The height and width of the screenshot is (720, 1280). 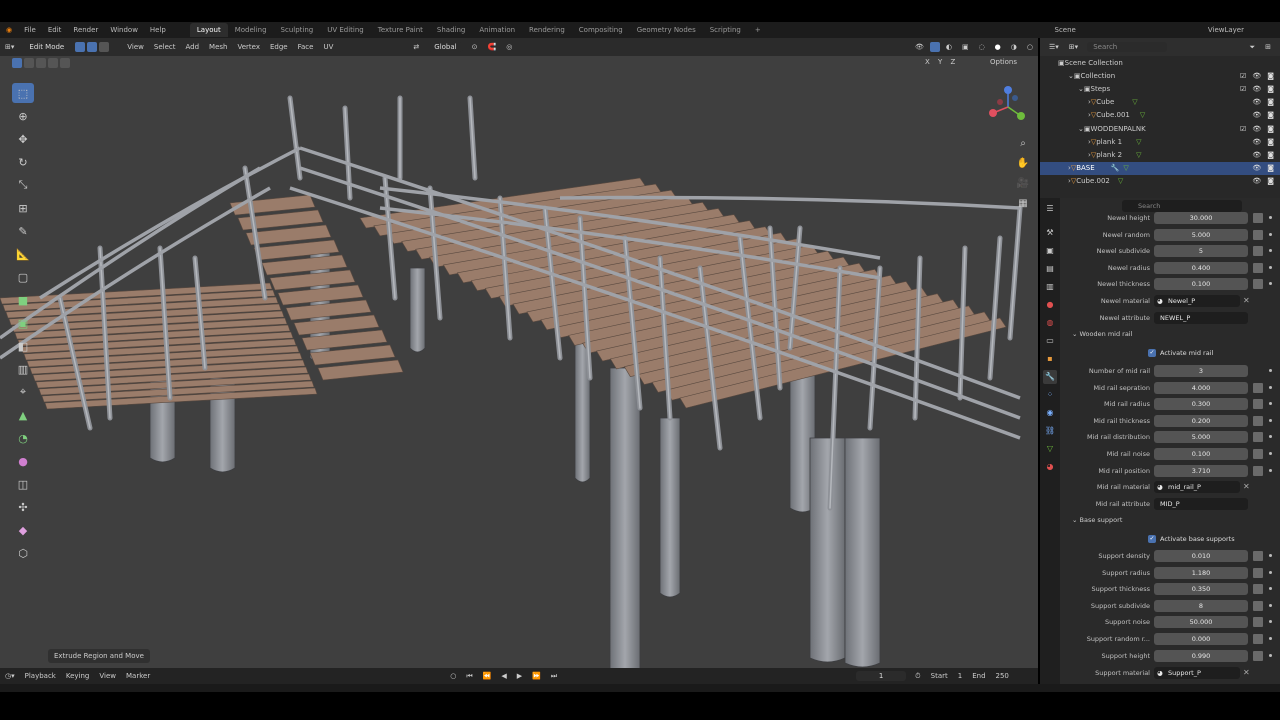 I want to click on mid-rail-position-field: 3.710, so click(x=1201, y=470).